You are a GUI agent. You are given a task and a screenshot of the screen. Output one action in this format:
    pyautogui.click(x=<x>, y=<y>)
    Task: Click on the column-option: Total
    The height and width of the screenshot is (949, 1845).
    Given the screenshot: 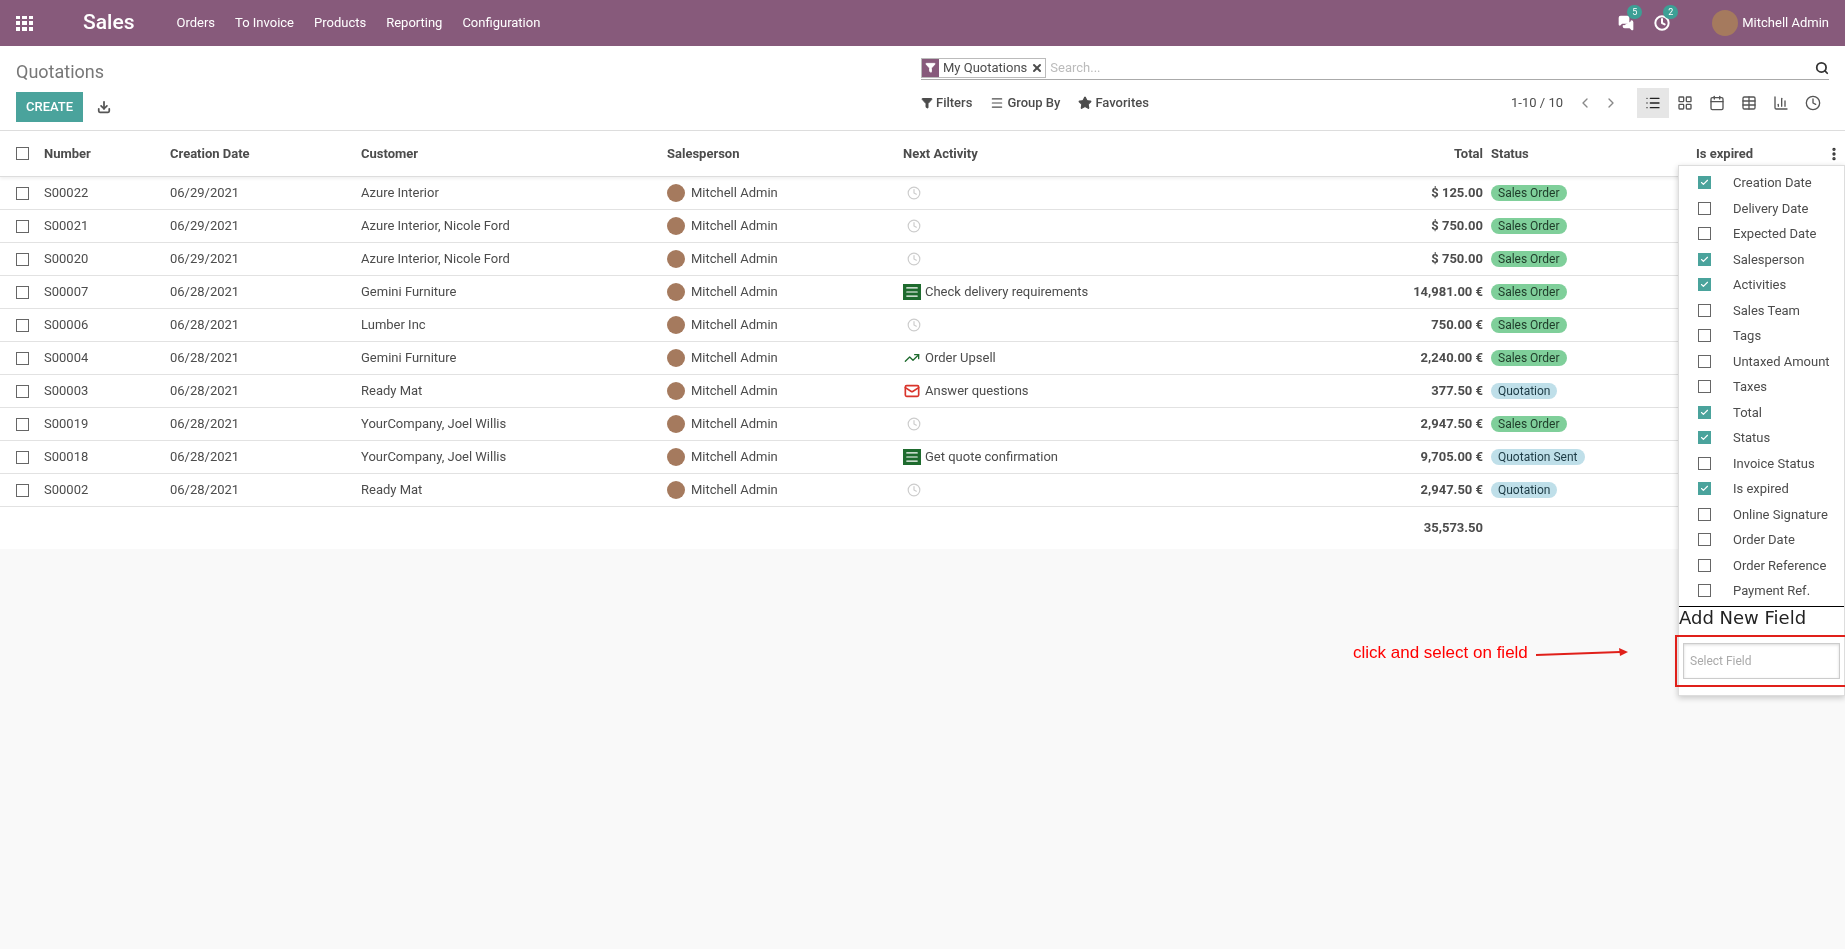 What is the action you would take?
    pyautogui.click(x=1748, y=412)
    